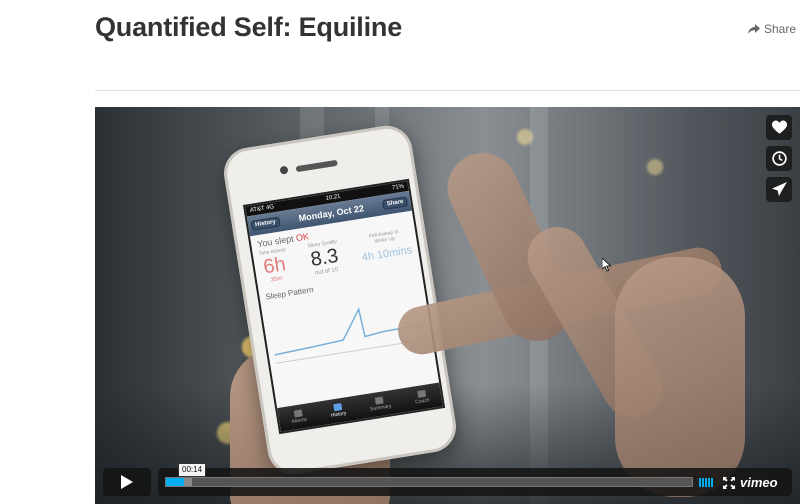 This screenshot has width=800, height=504. I want to click on phone-tab-history: History, so click(338, 411).